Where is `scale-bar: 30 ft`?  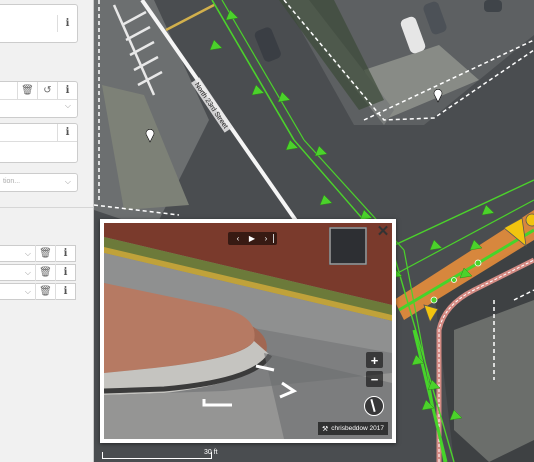
scale-bar: 30 ft is located at coordinates (160, 455).